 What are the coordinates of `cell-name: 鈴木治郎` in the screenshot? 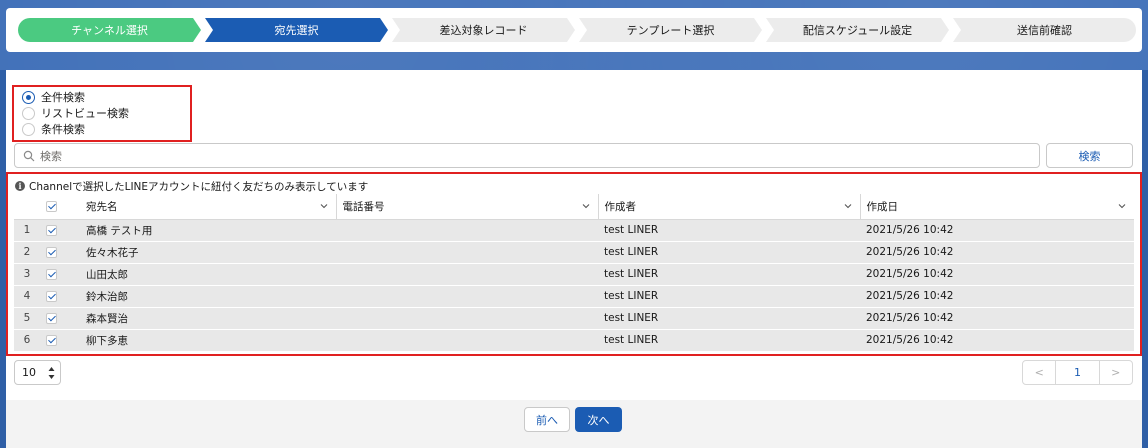 It's located at (208, 296).